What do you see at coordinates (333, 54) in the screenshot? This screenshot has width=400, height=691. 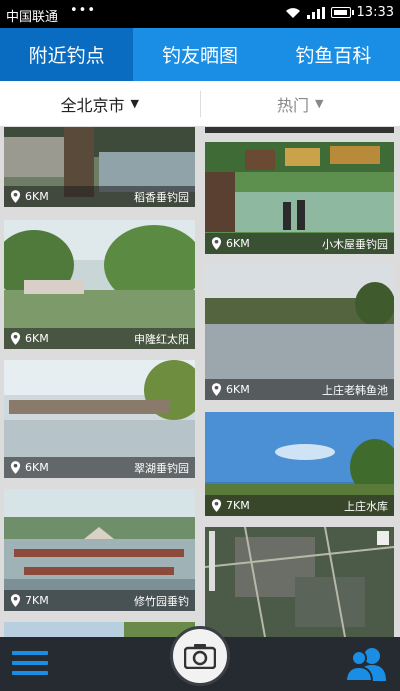 I see `tab-fishing-encyclopedia: 钓鱼百科` at bounding box center [333, 54].